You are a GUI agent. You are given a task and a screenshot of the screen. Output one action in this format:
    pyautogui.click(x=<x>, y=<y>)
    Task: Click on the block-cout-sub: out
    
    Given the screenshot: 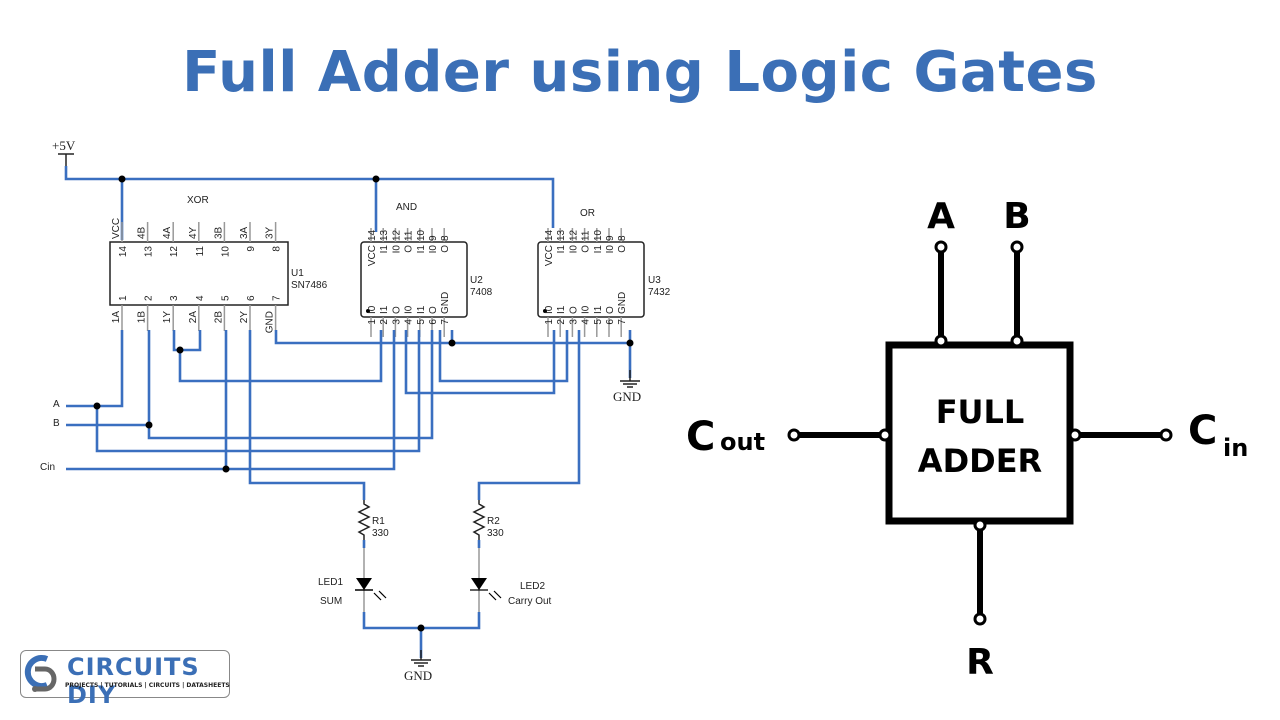 What is the action you would take?
    pyautogui.click(x=742, y=442)
    